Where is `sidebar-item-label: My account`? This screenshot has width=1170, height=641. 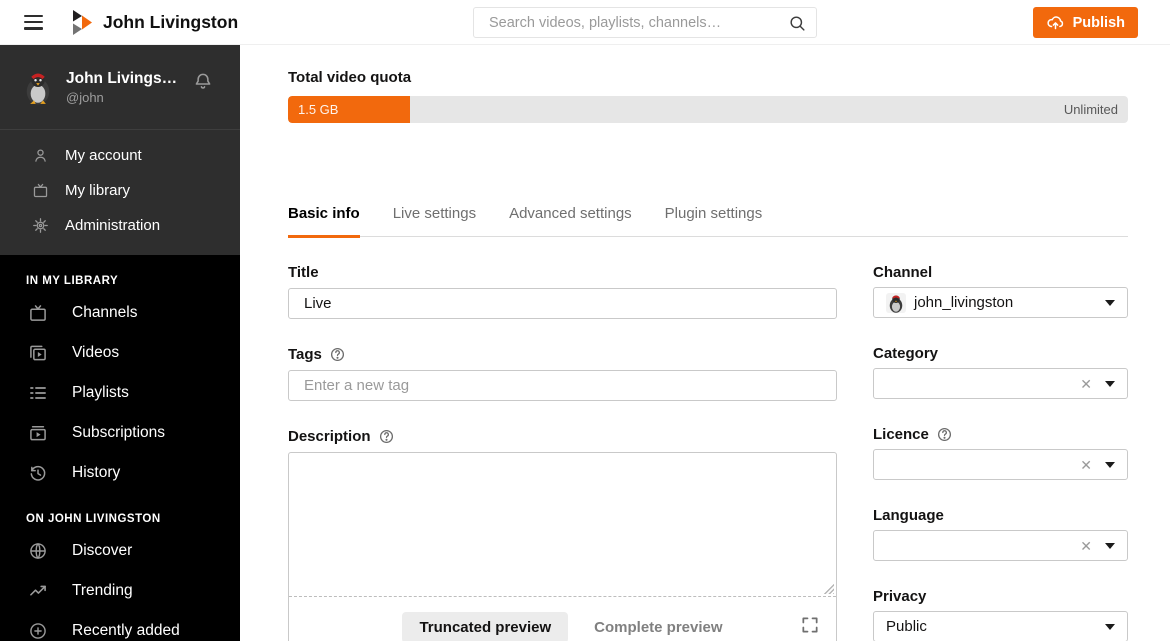
sidebar-item-label: My account is located at coordinates (103, 155).